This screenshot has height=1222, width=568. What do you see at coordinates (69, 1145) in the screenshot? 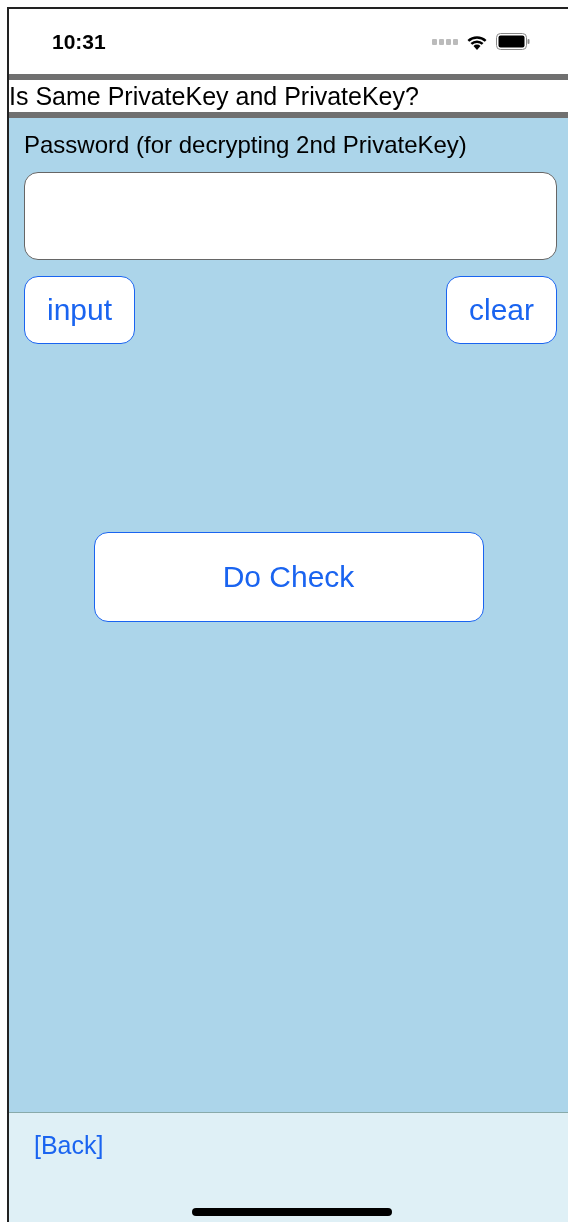
I see `back-link: [Back]` at bounding box center [69, 1145].